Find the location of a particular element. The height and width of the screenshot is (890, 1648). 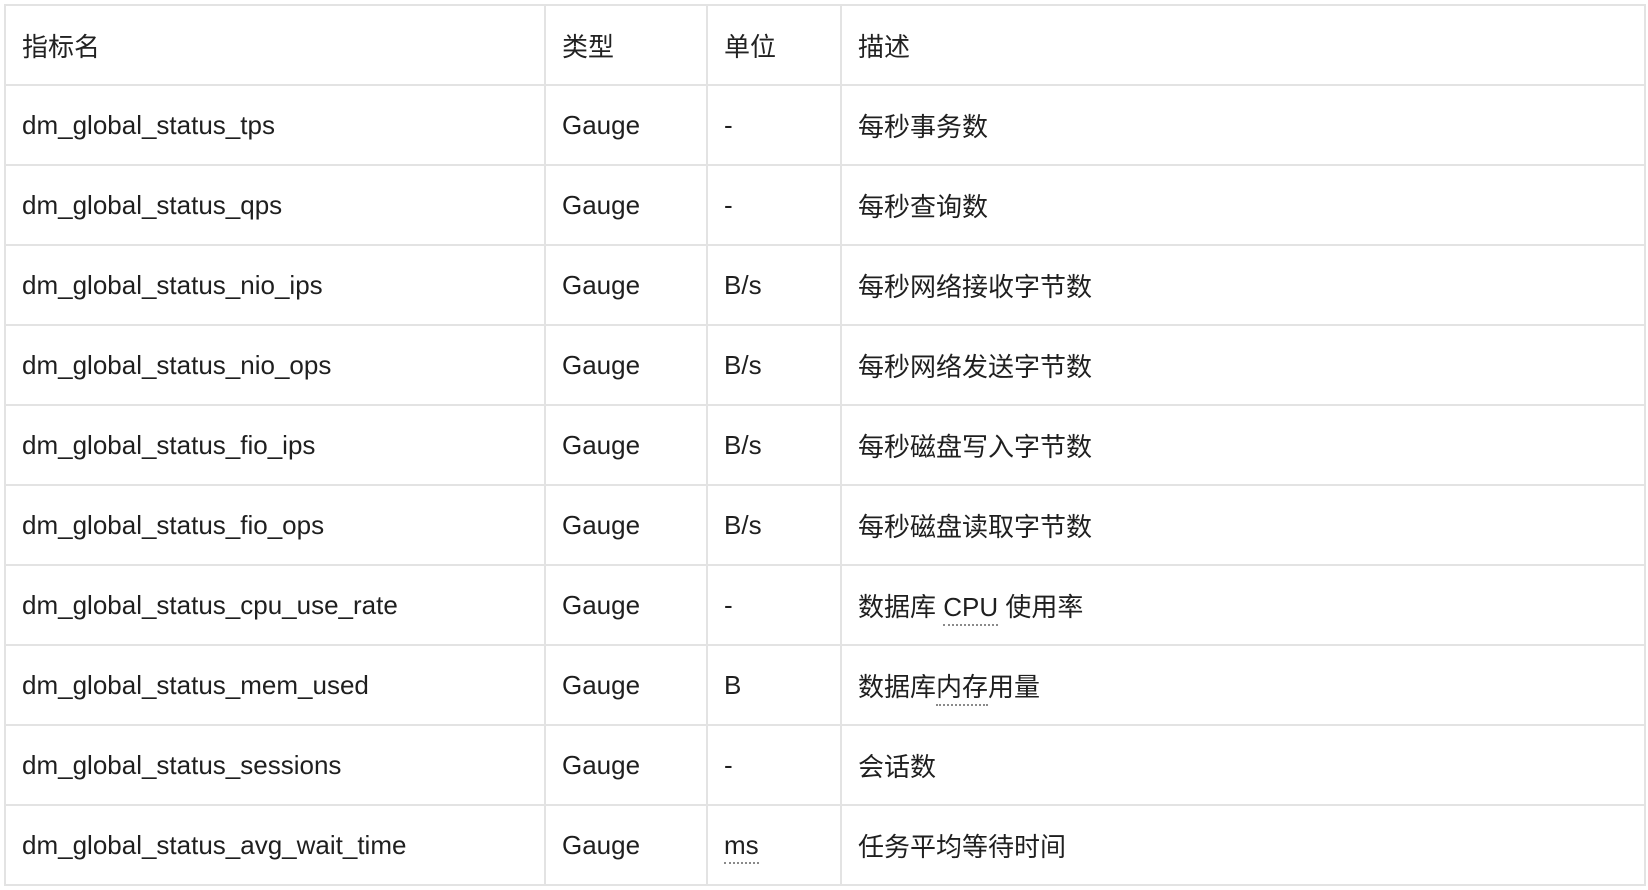

cell-metric-name: dm_global_status_qps is located at coordinates (275, 205).